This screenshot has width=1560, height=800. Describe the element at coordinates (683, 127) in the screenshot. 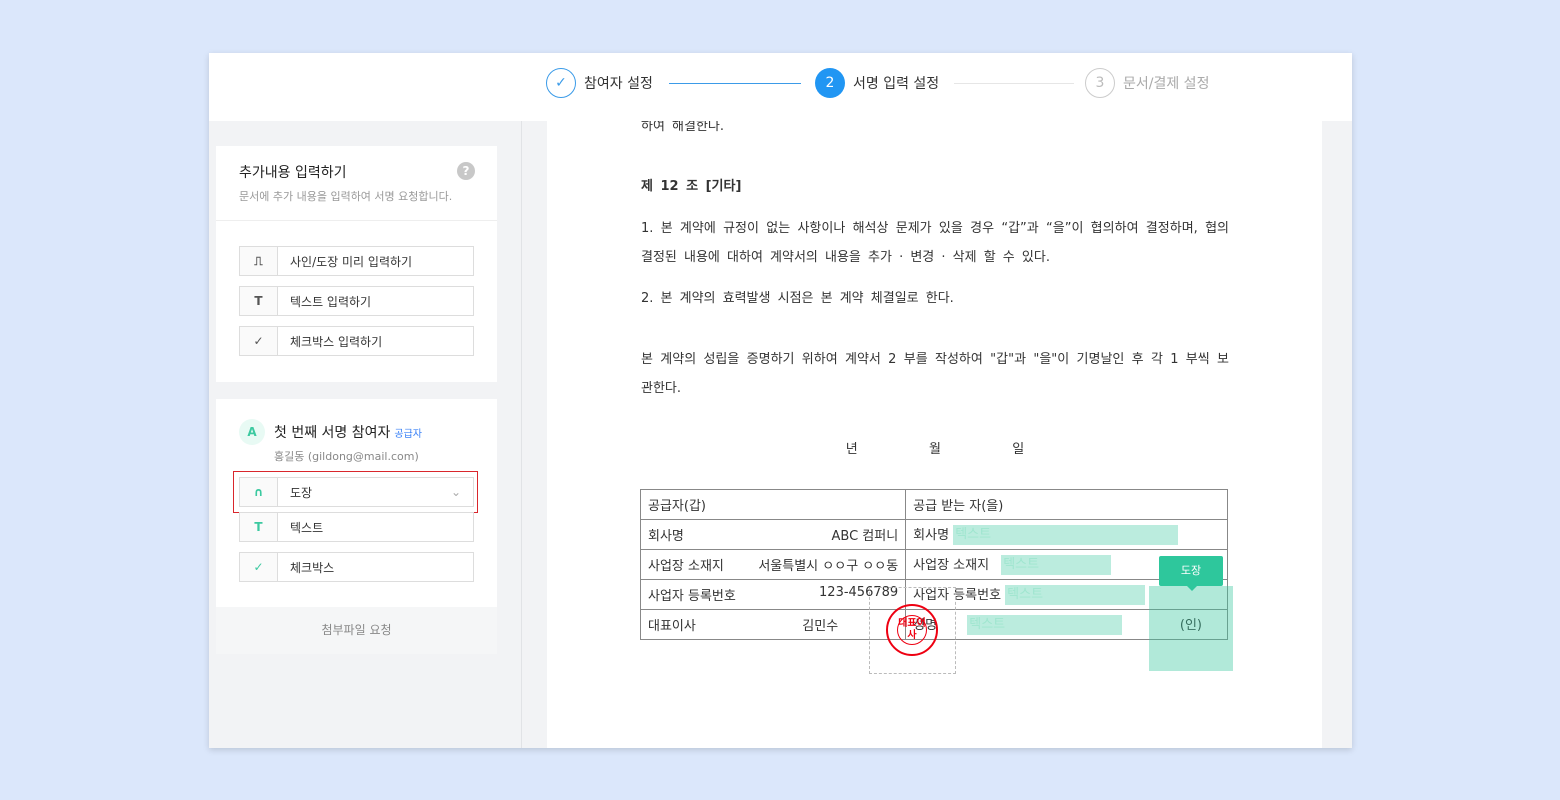

I see `doc-text: 하여 해결한다.` at that location.